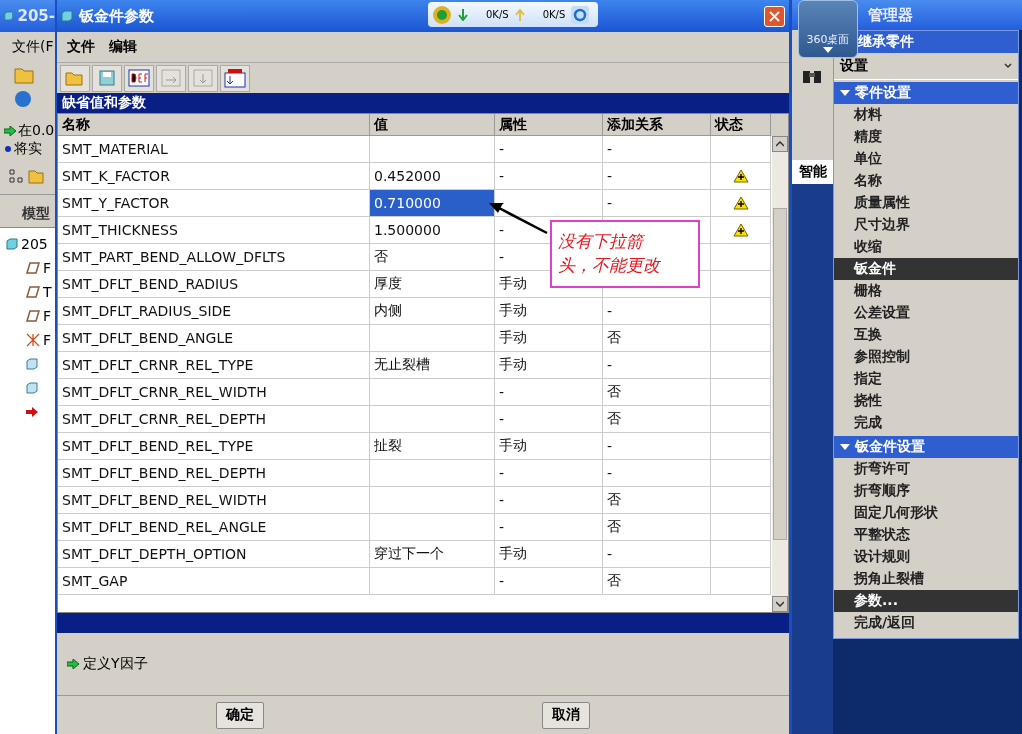  Describe the element at coordinates (235, 78) in the screenshot. I see `auto-button` at that location.